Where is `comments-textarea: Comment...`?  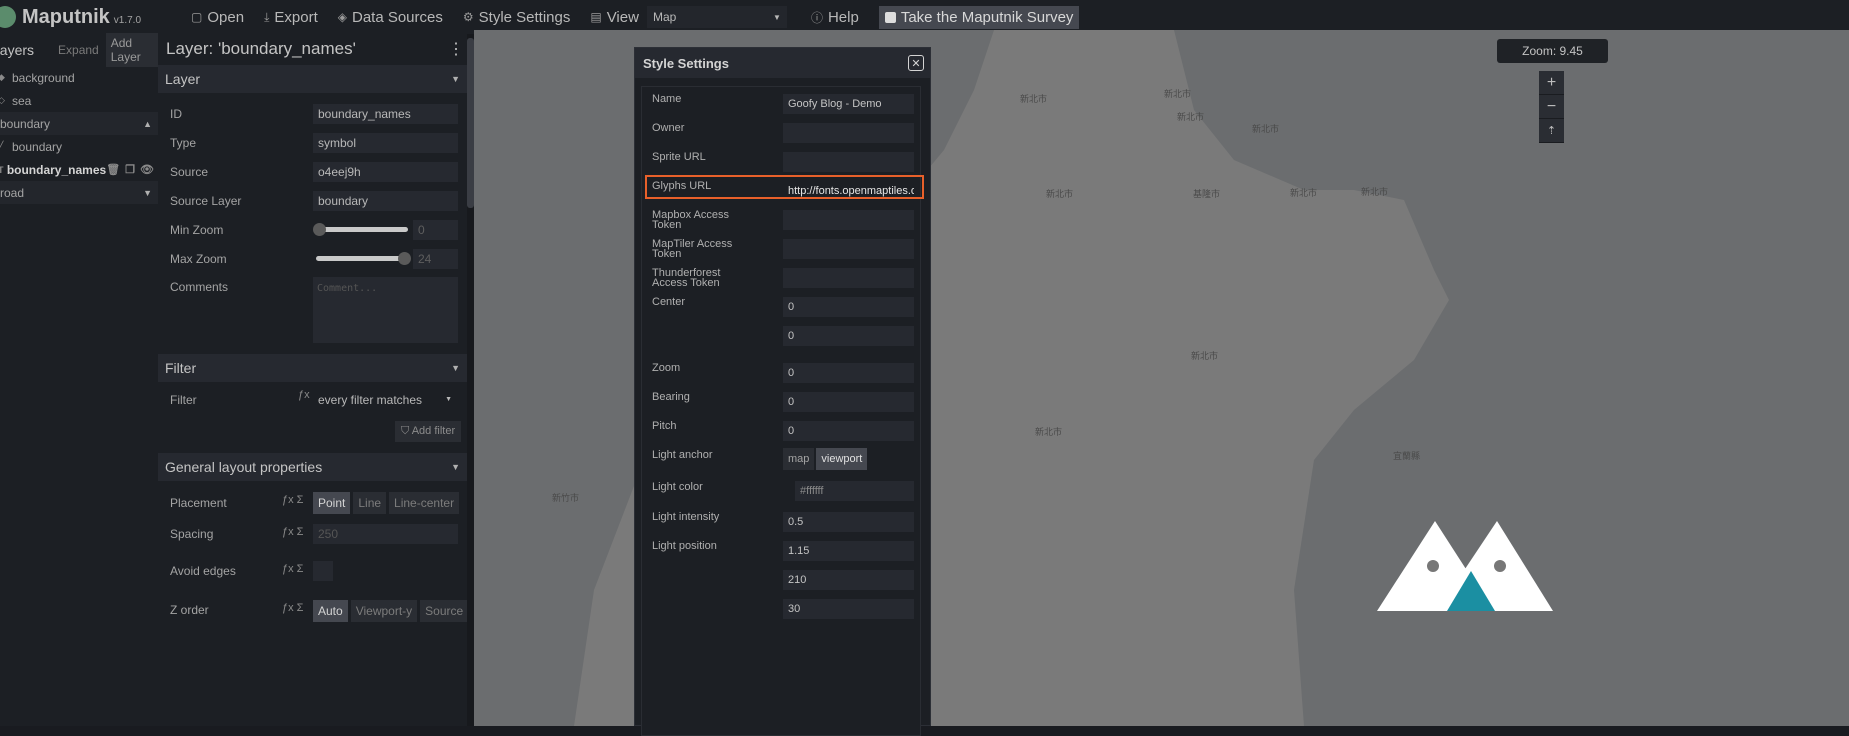
comments-textarea: Comment... is located at coordinates (385, 310).